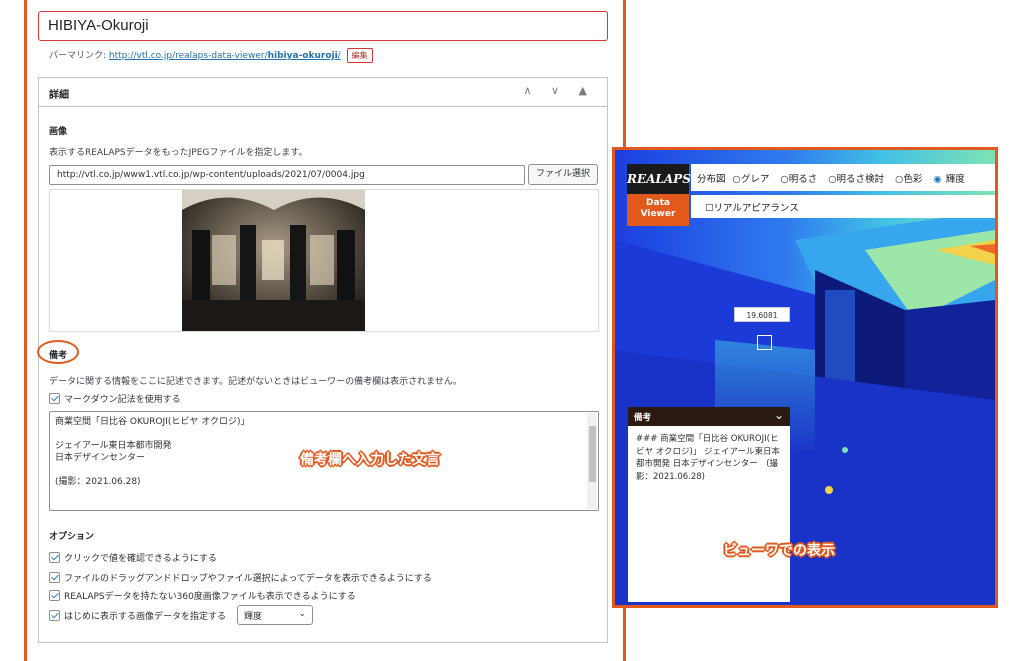 The image size is (1024, 661). Describe the element at coordinates (58, 356) in the screenshot. I see `notes-section-label: 備考` at that location.